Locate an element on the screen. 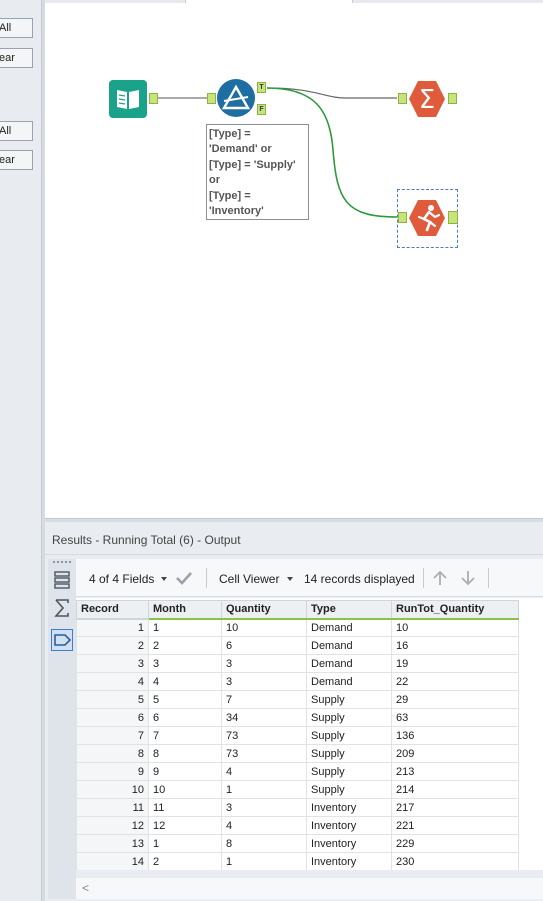 This screenshot has height=901, width=543. summarize-input-anchor is located at coordinates (402, 98).